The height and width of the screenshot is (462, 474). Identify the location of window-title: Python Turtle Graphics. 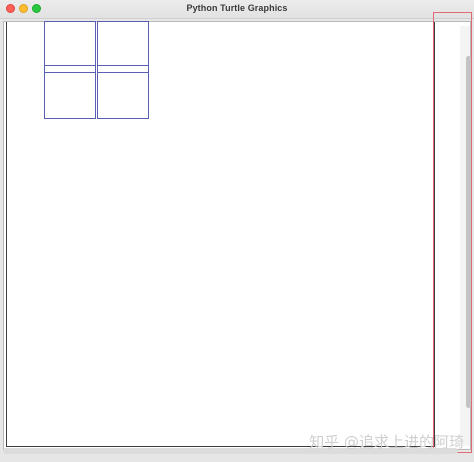
(237, 8).